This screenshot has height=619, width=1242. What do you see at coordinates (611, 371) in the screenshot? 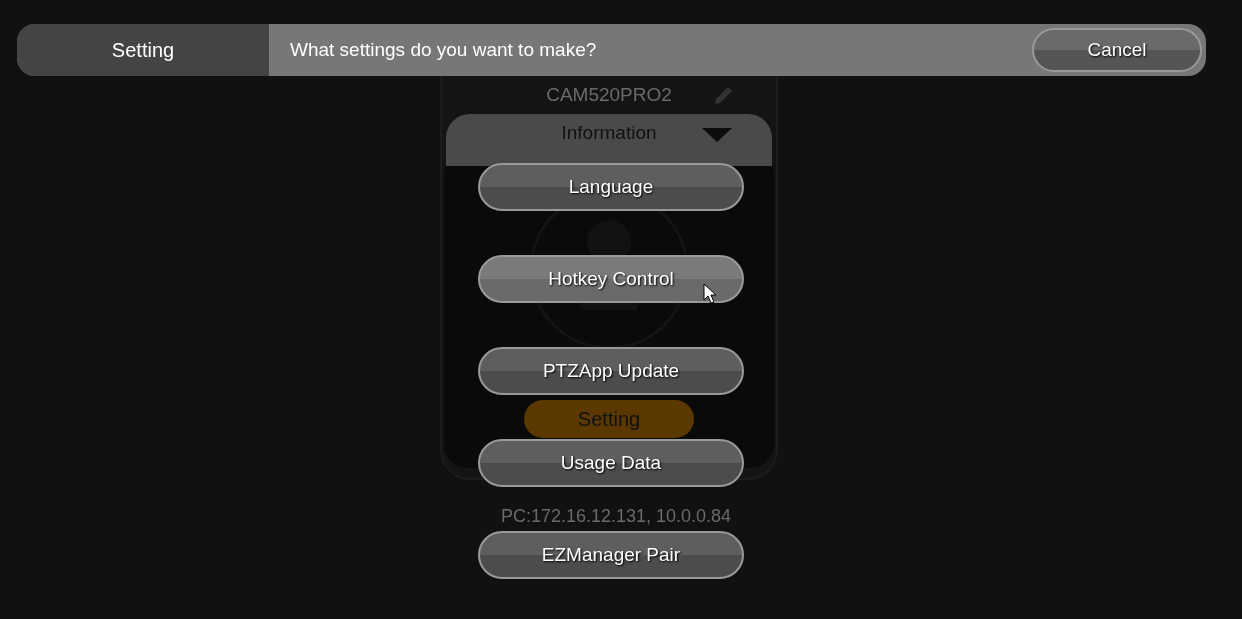
I see `option-button: PTZApp Update` at bounding box center [611, 371].